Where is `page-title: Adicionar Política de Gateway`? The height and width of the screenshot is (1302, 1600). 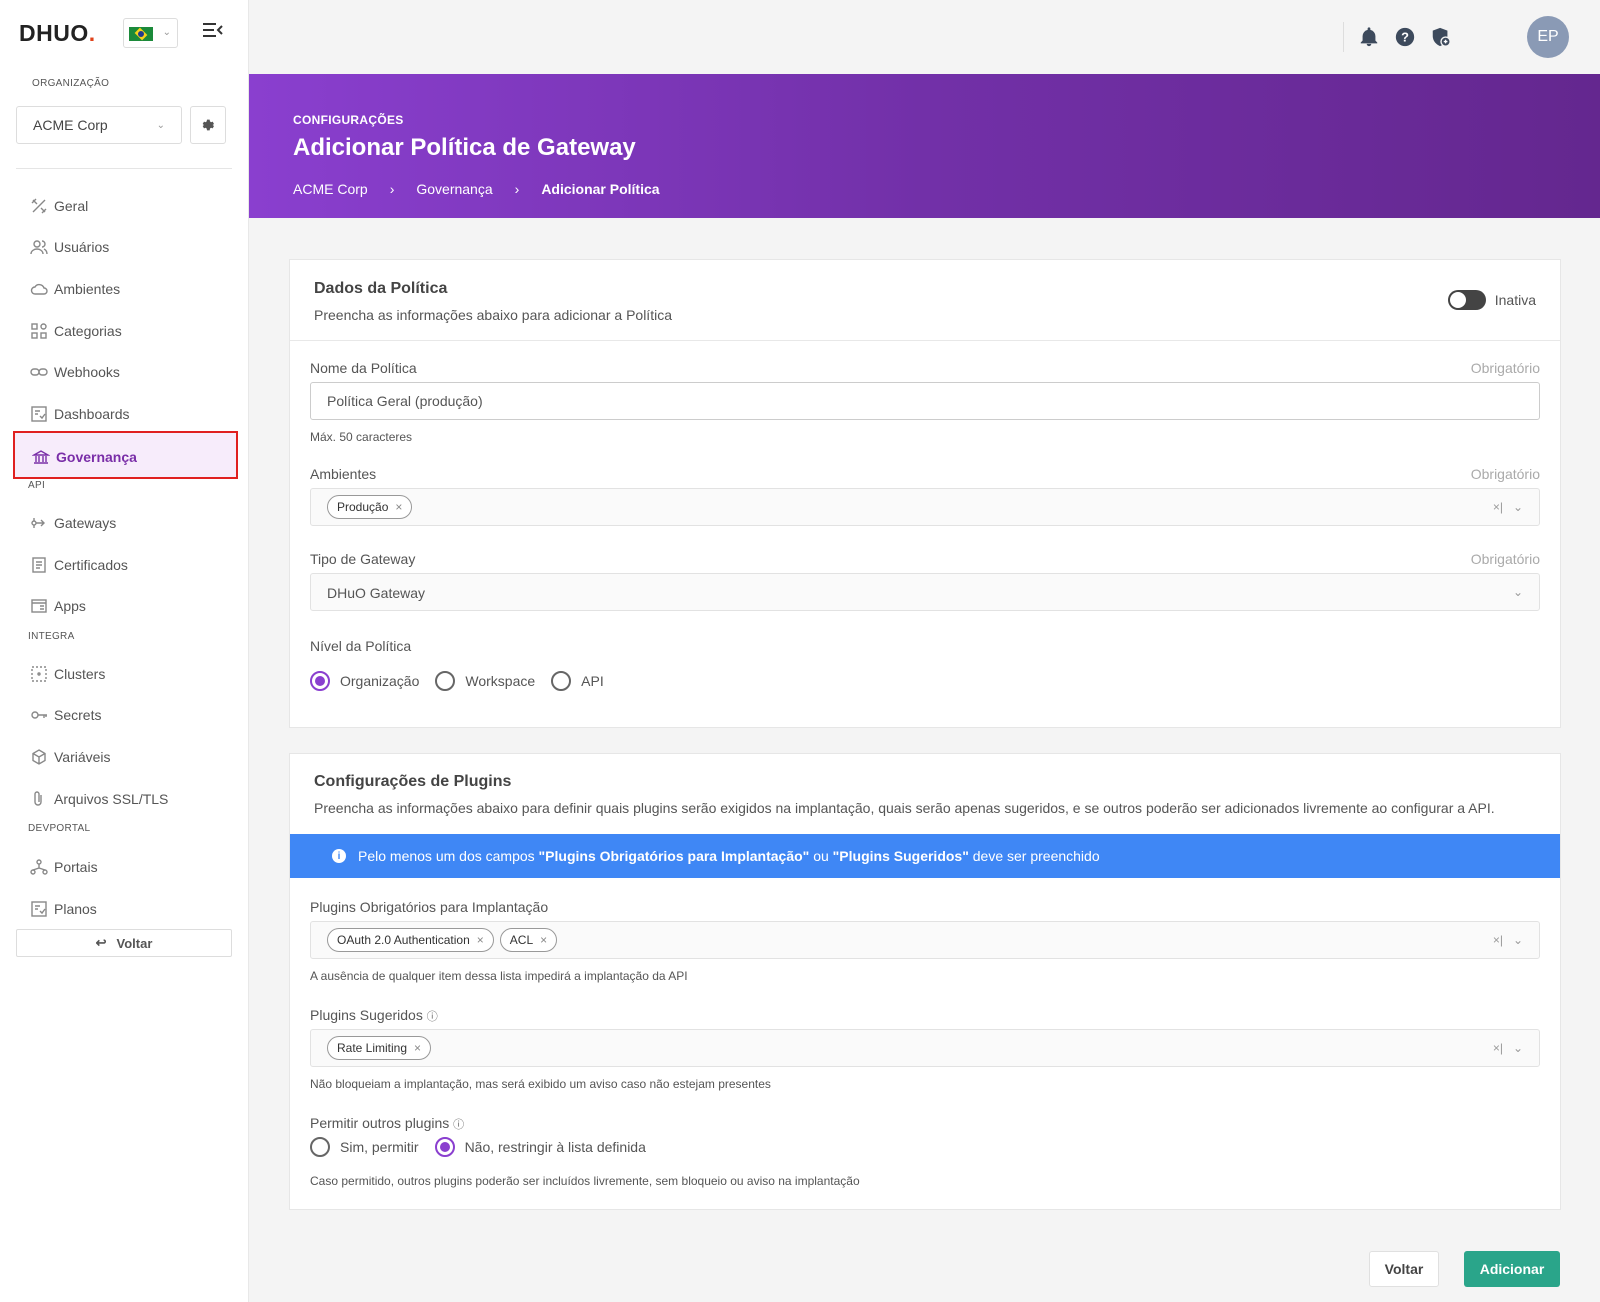 page-title: Adicionar Política de Gateway is located at coordinates (464, 147).